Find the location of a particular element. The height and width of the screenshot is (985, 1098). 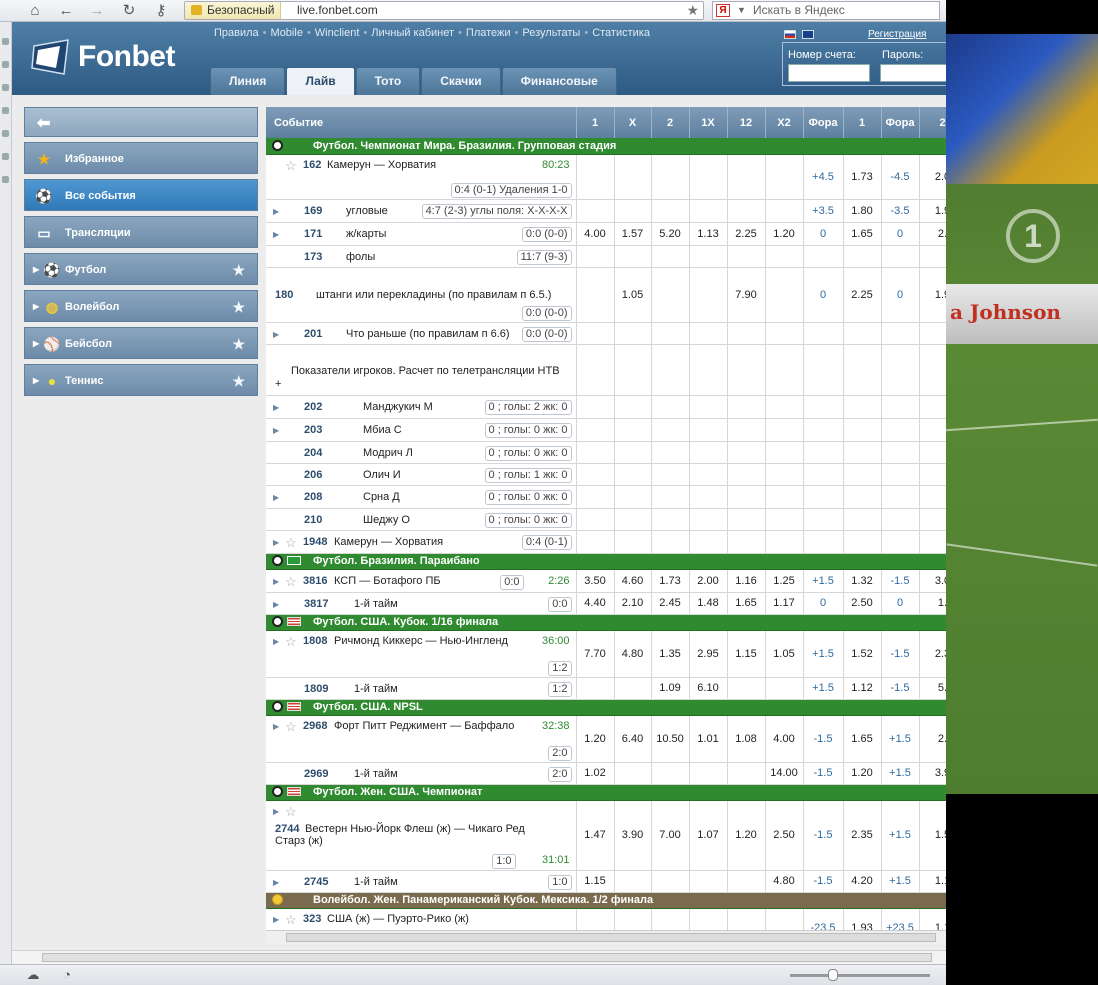

sidebar-back-button: ⬅ is located at coordinates (141, 122).